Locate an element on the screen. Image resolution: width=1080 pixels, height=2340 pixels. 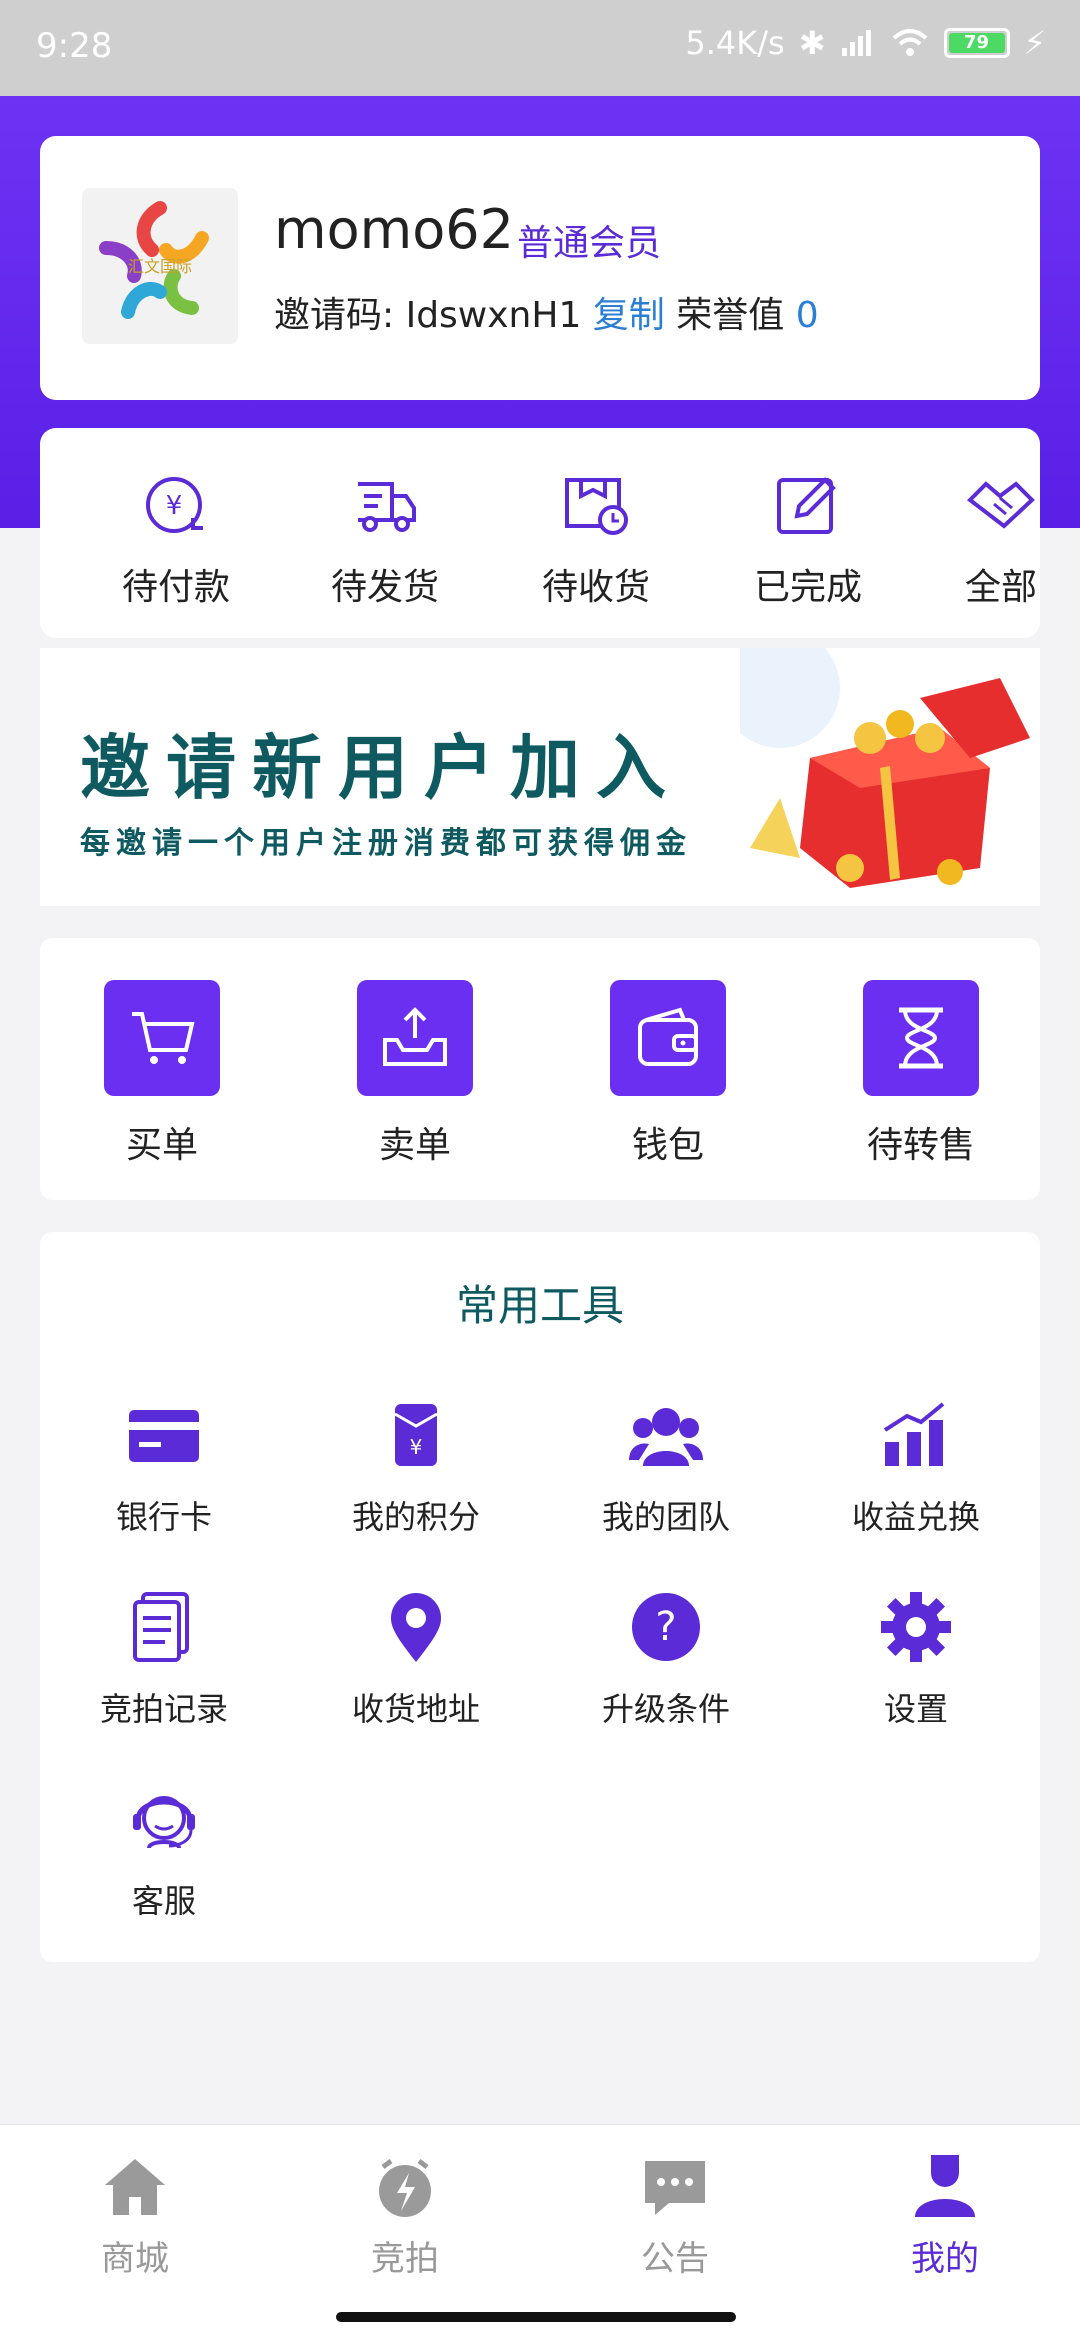
customer-service-icon is located at coordinates (164, 1822).